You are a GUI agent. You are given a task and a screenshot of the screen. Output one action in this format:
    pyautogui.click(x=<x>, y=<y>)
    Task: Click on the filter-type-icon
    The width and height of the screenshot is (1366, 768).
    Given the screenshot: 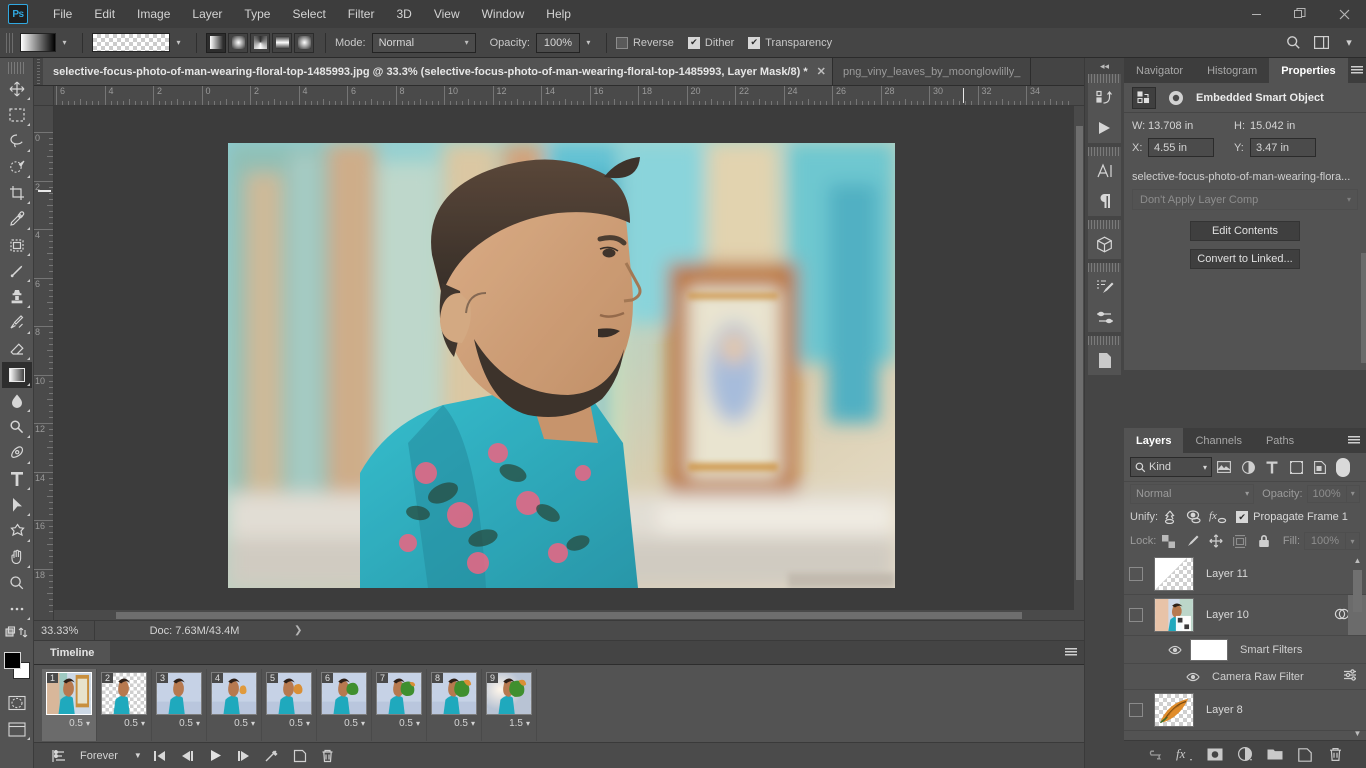 What is the action you would take?
    pyautogui.click(x=1272, y=467)
    